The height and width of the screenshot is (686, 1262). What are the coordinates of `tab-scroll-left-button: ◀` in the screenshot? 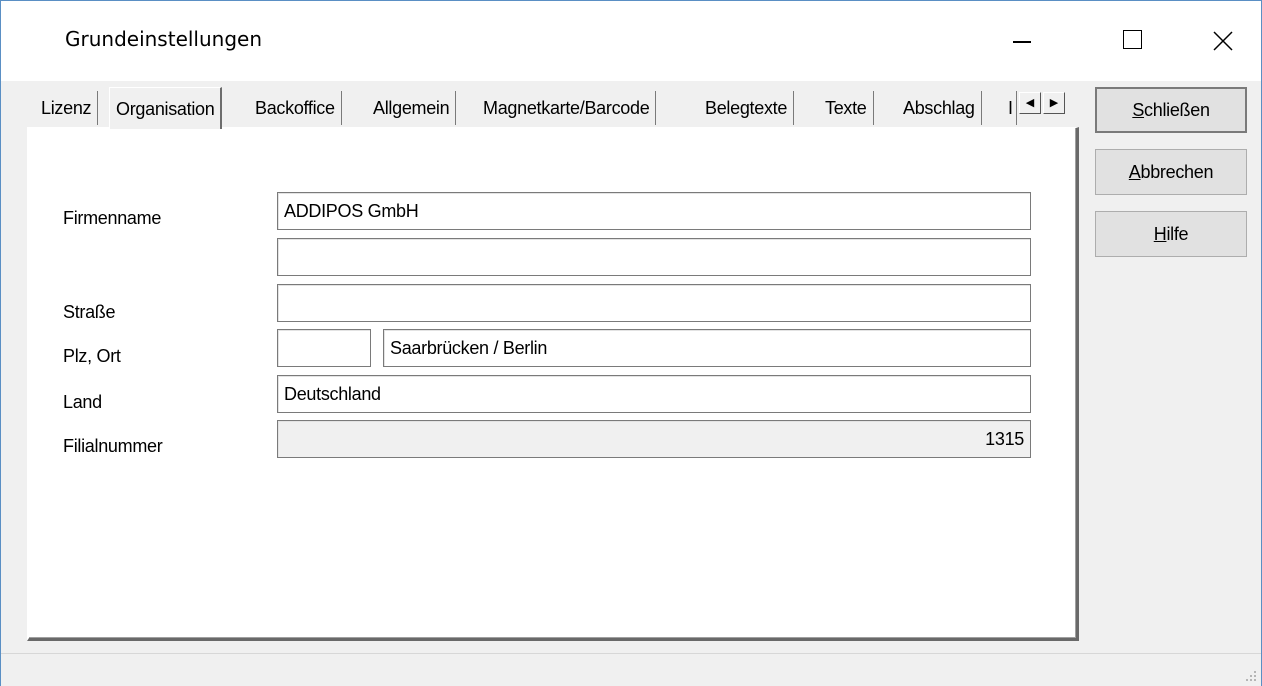 It's located at (1030, 103).